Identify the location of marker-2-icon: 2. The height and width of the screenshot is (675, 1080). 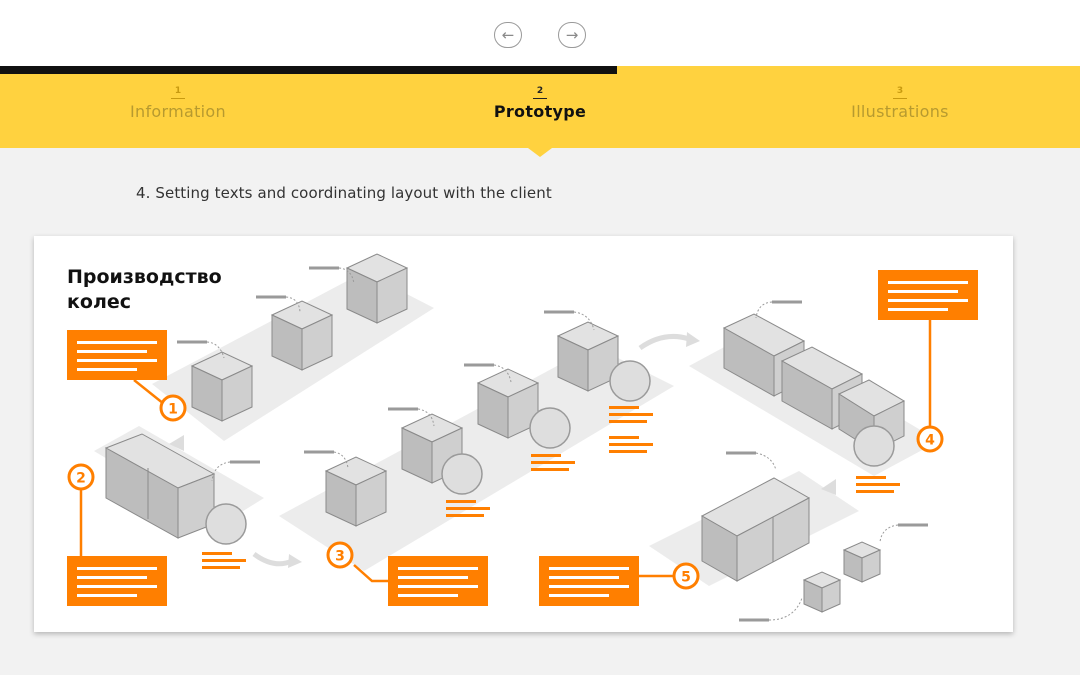
(81, 477).